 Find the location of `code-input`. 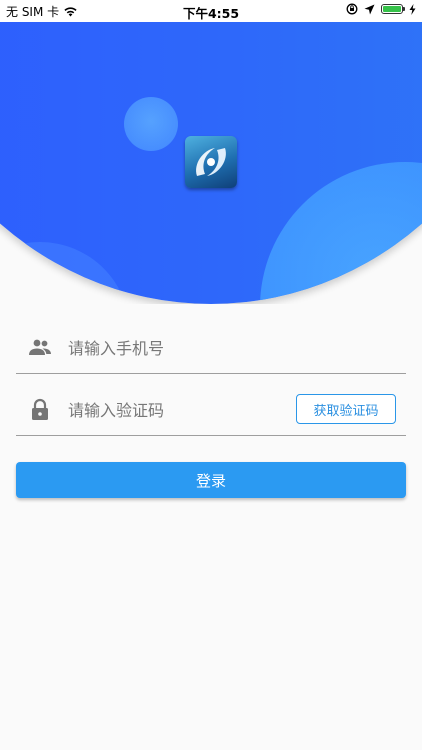

code-input is located at coordinates (178, 410).